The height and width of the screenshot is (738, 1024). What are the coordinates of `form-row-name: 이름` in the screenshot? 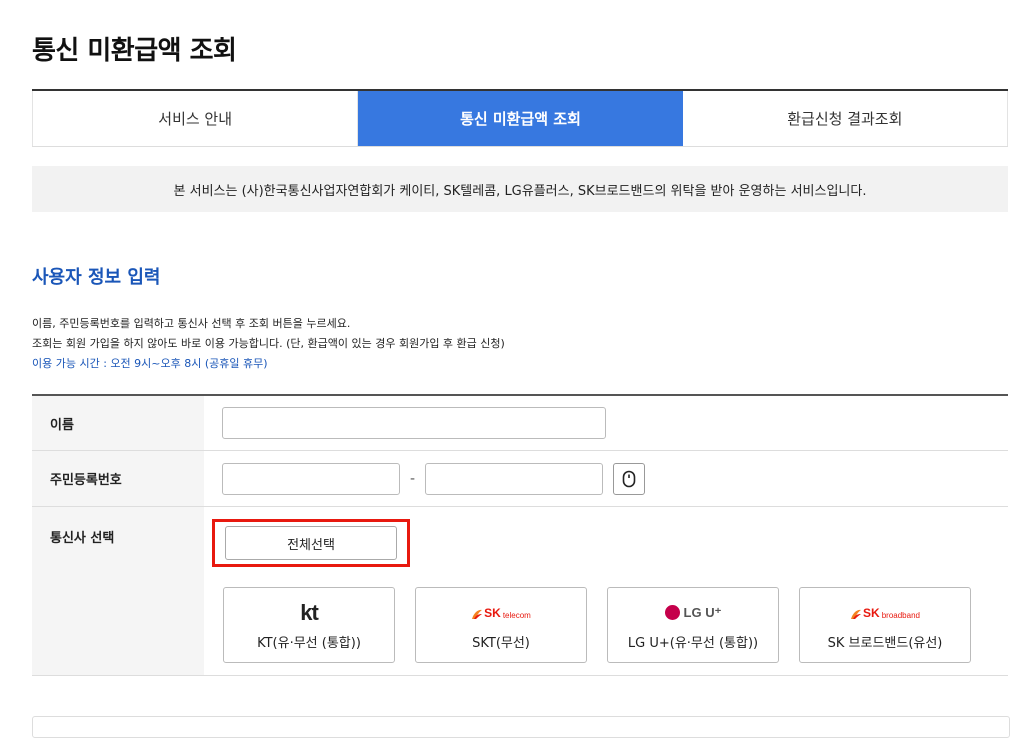 It's located at (520, 423).